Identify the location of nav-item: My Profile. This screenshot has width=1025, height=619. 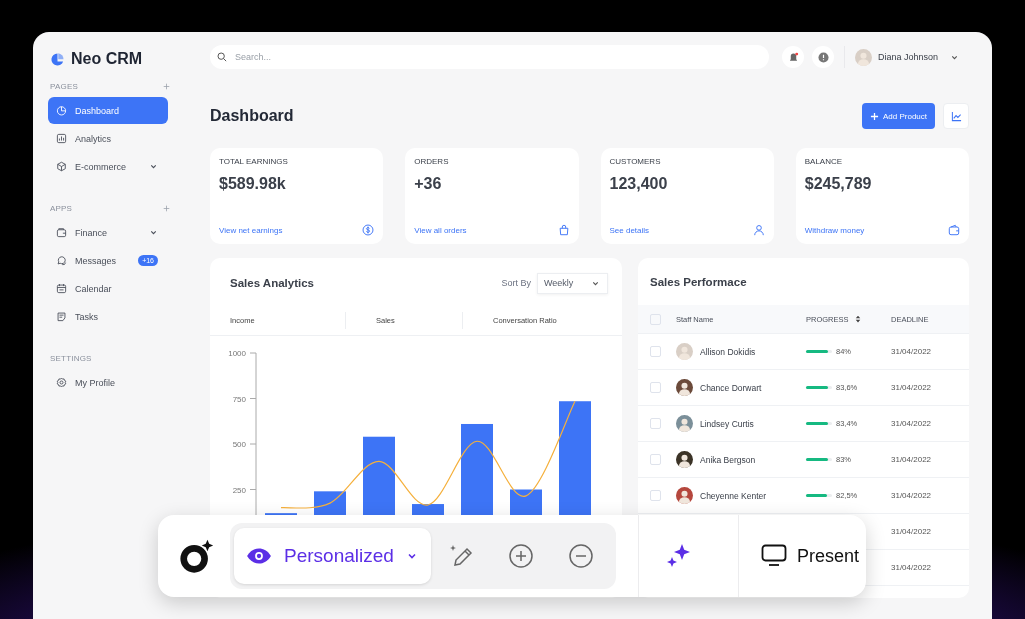
(108, 382).